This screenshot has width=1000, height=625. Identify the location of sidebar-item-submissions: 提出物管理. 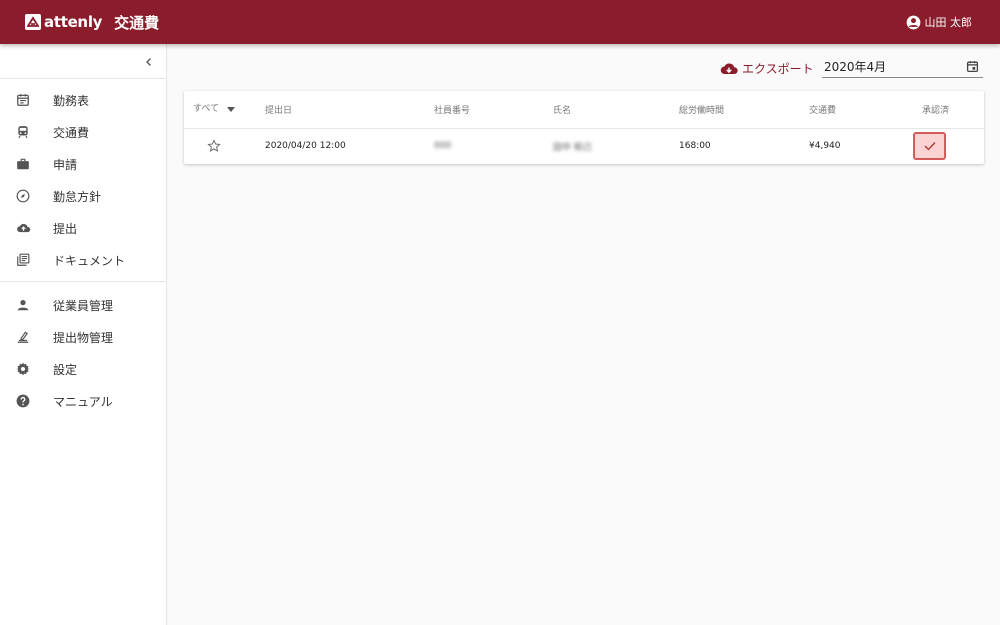
(83, 337).